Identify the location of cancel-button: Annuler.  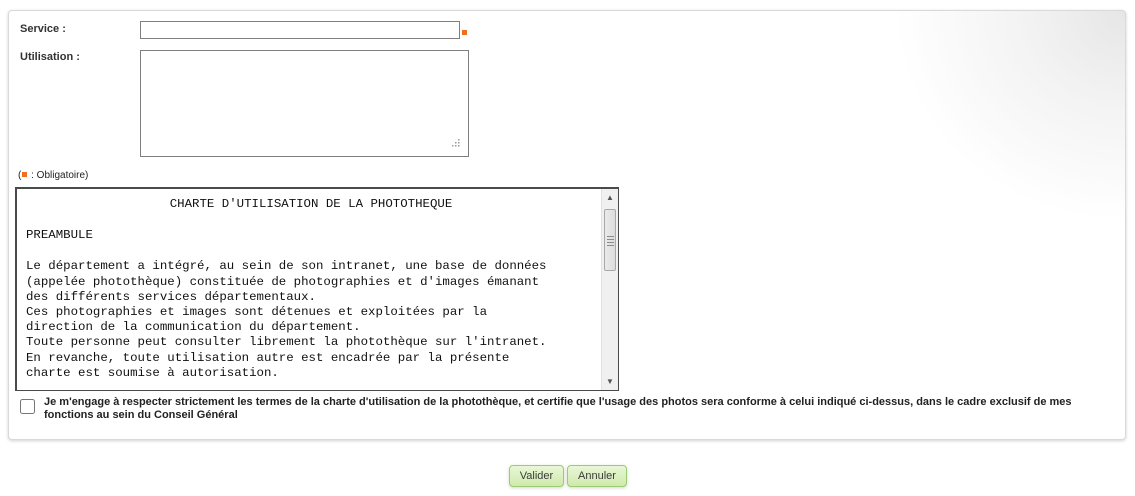
(597, 476).